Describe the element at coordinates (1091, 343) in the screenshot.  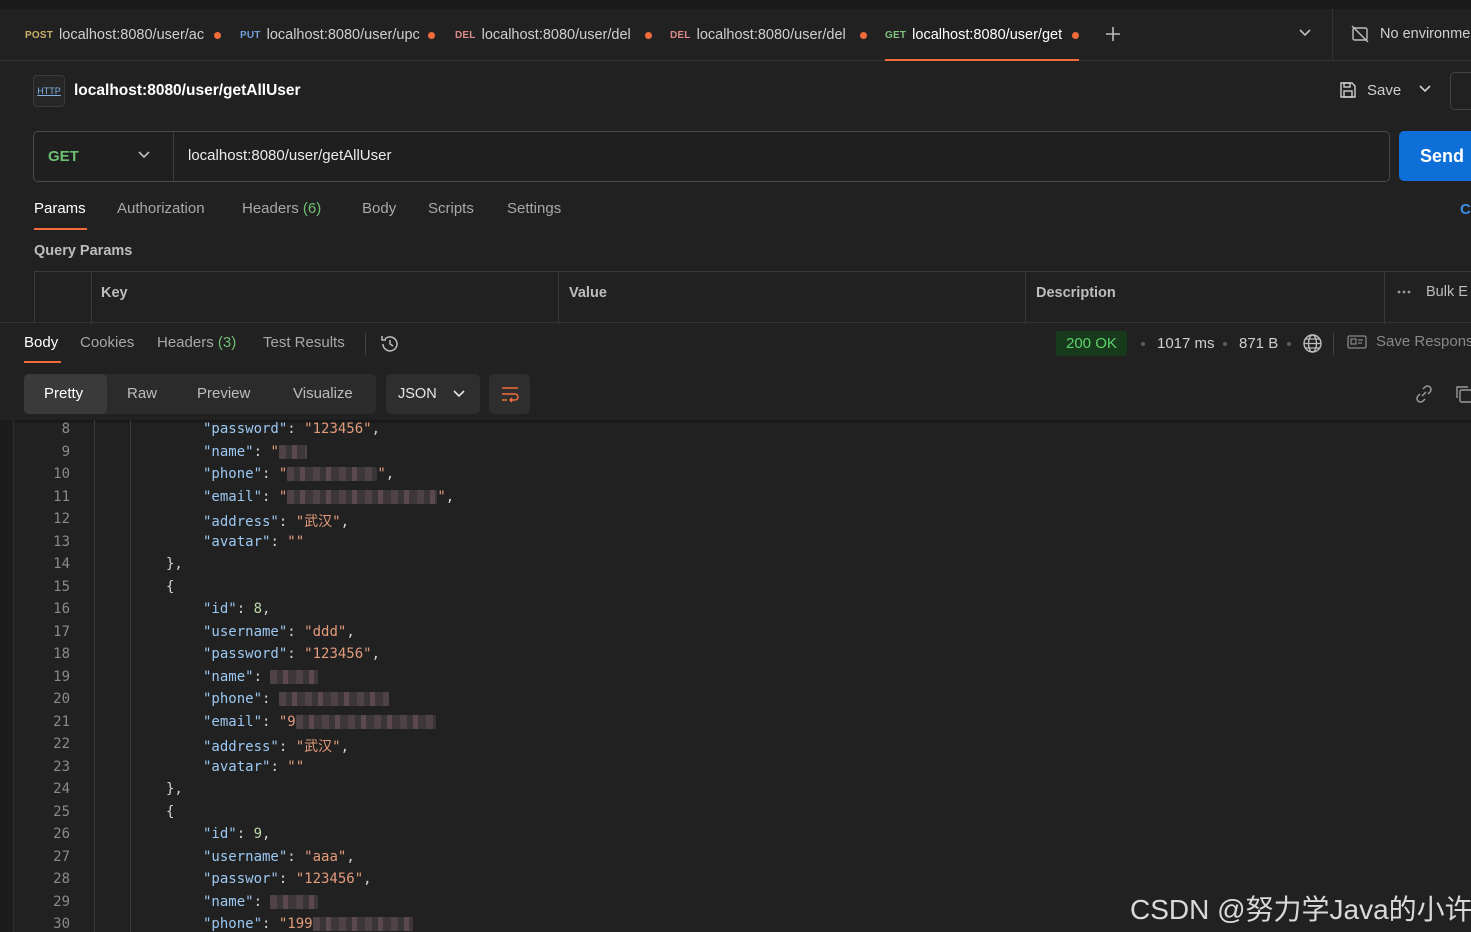
I see `status-badge: 200 OK` at that location.